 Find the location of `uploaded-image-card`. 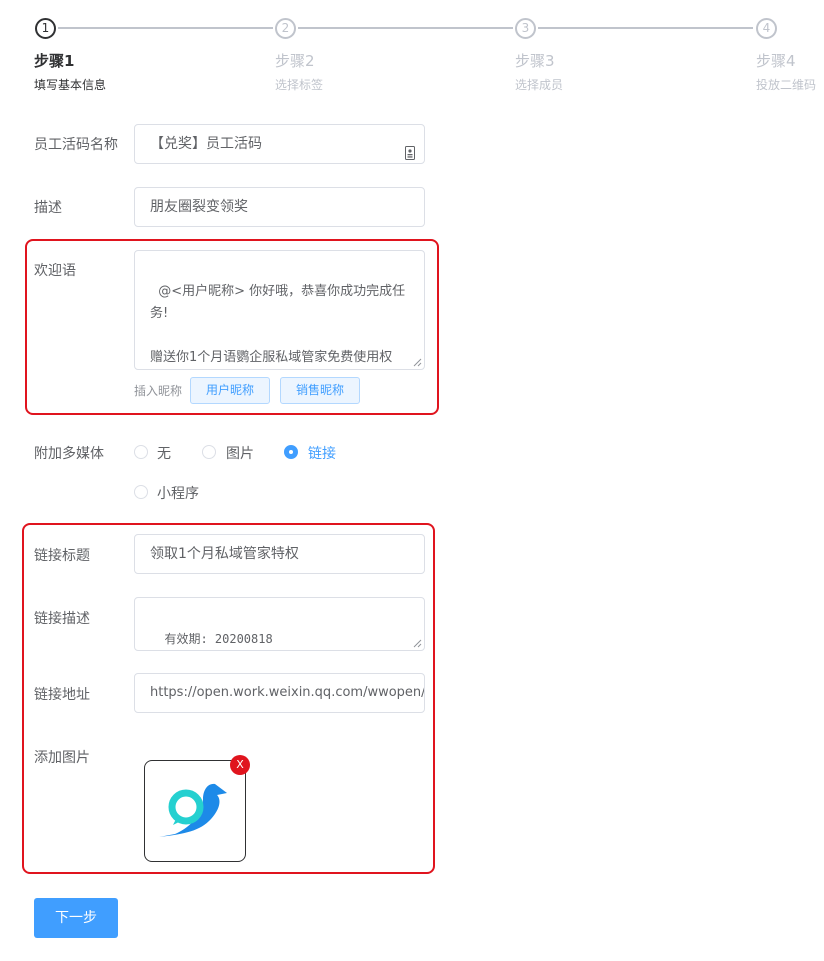

uploaded-image-card is located at coordinates (195, 811).